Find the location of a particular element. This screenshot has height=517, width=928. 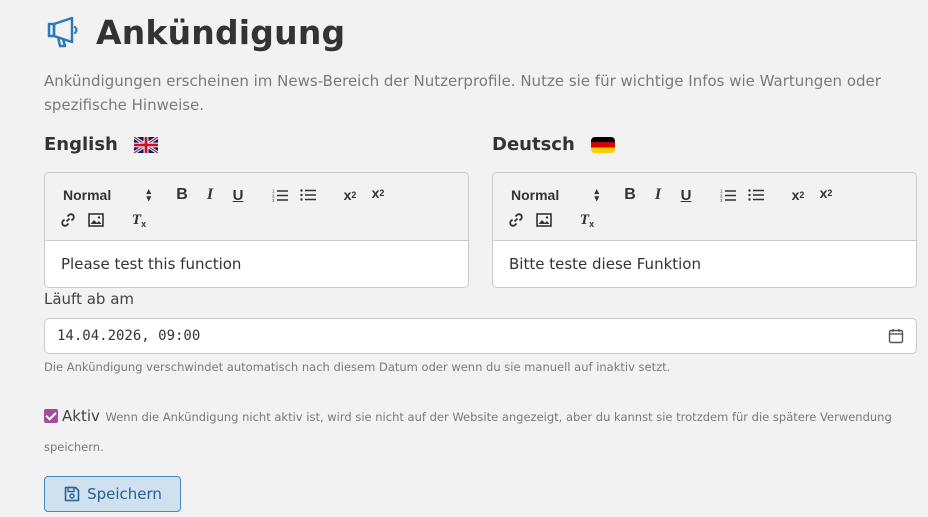

language-heading-deutsch: Deutsch is located at coordinates (553, 144).